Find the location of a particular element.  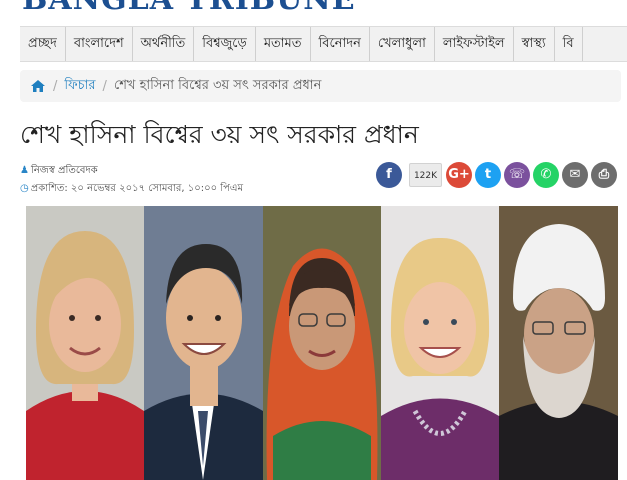

nav-item-health: স্বাস্থ্য is located at coordinates (534, 44).